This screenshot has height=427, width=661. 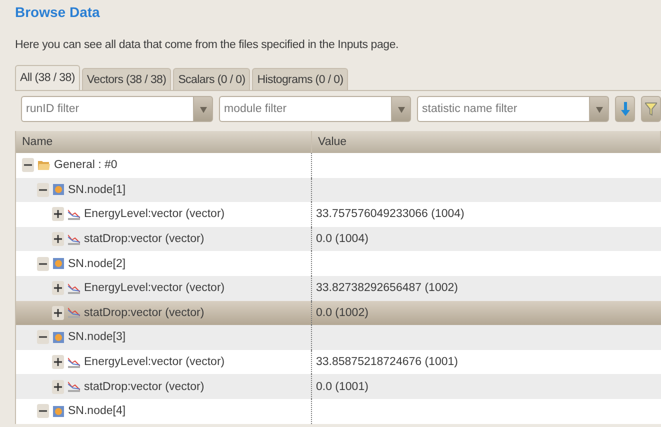 What do you see at coordinates (97, 190) in the screenshot?
I see `tree-item-name: SN.node[1]` at bounding box center [97, 190].